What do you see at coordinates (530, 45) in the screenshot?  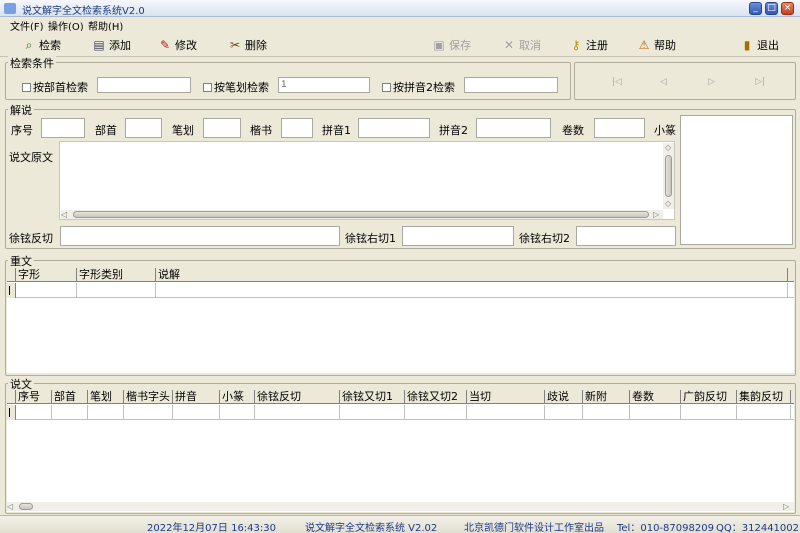 I see `cancel-button-label: 取消` at bounding box center [530, 45].